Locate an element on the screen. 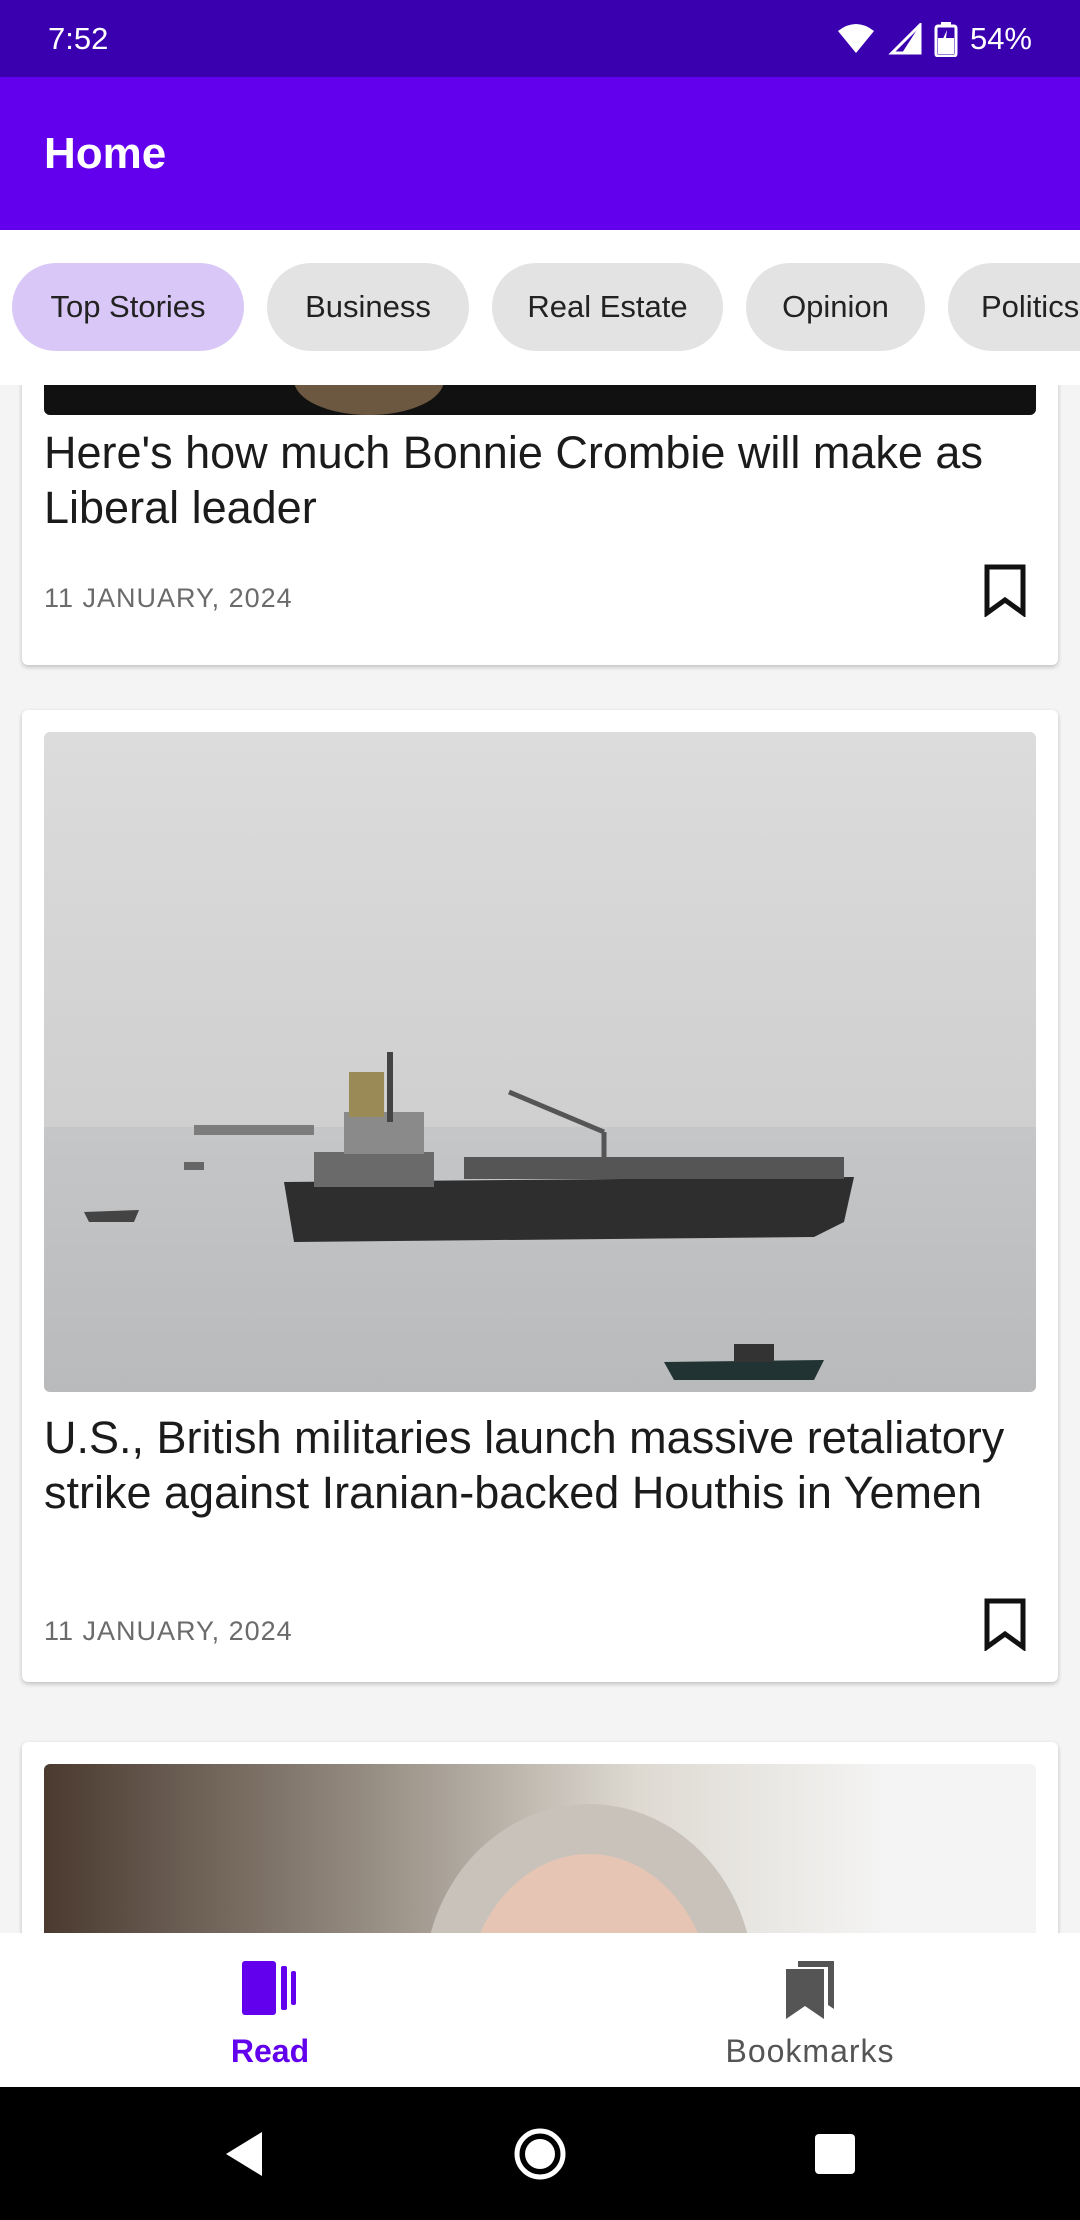 This screenshot has height=2220, width=1080. signal-icon is located at coordinates (905, 38).